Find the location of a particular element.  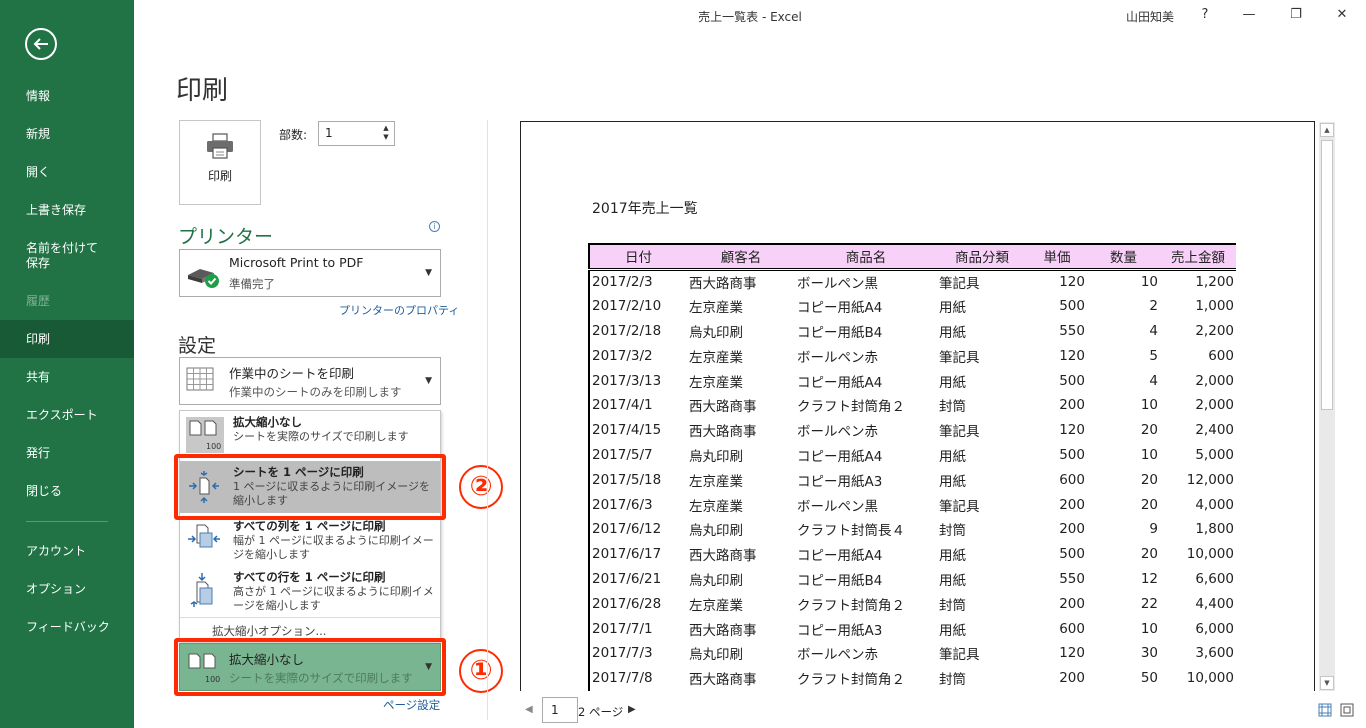

printer-properties-link: プリンターのプロパティ is located at coordinates (399, 310).